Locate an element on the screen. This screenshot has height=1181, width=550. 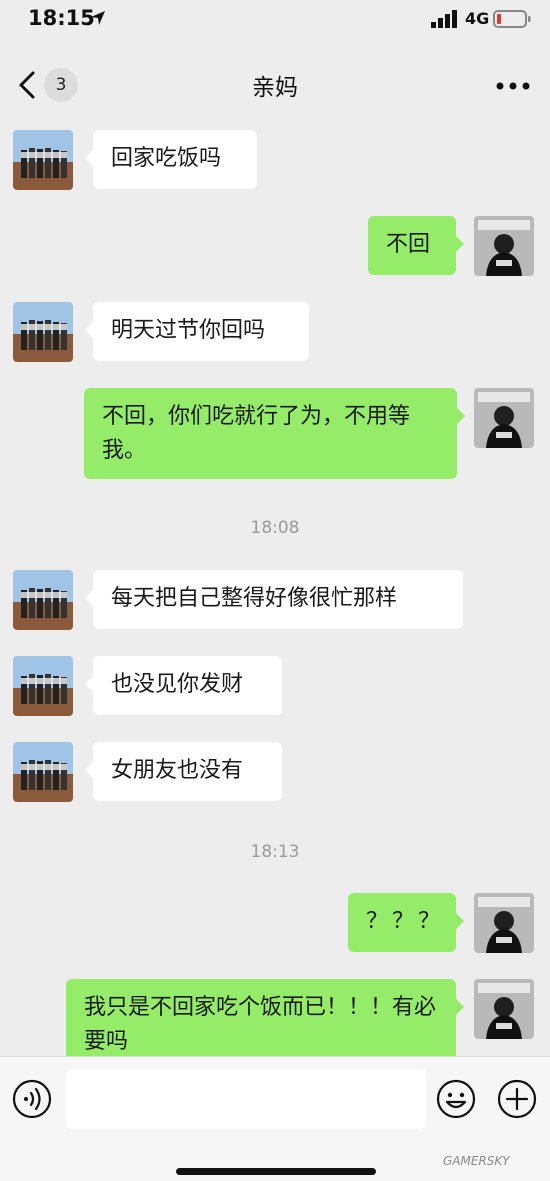
message-bubble-incoming: 明天过节你回吗 is located at coordinates (197, 331).